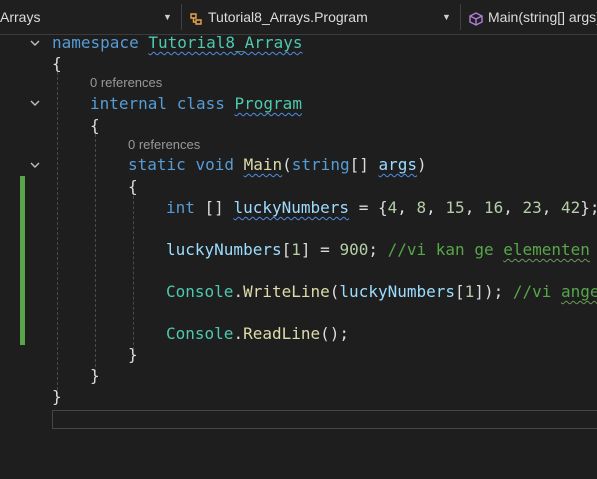 The image size is (597, 479). Describe the element at coordinates (493, 291) in the screenshot. I see `punct-token: );` at that location.